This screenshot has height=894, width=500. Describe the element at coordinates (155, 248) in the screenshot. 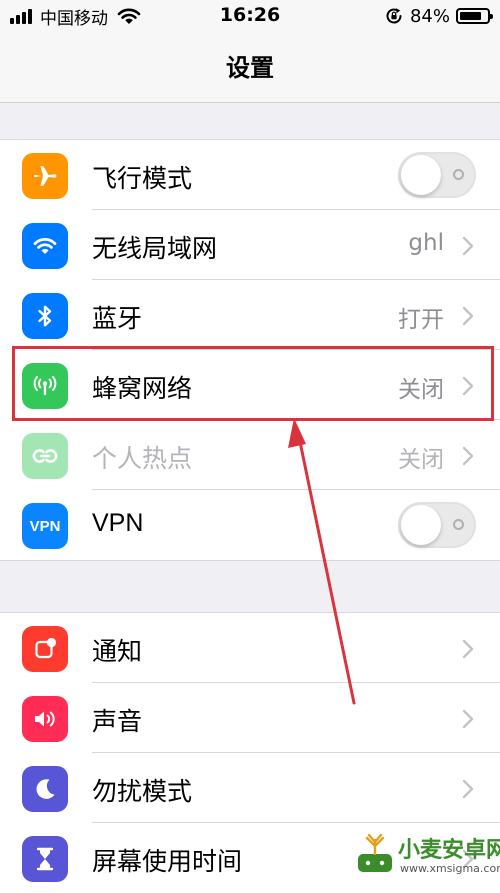

I see `settings-row-label: 无线局域网` at that location.